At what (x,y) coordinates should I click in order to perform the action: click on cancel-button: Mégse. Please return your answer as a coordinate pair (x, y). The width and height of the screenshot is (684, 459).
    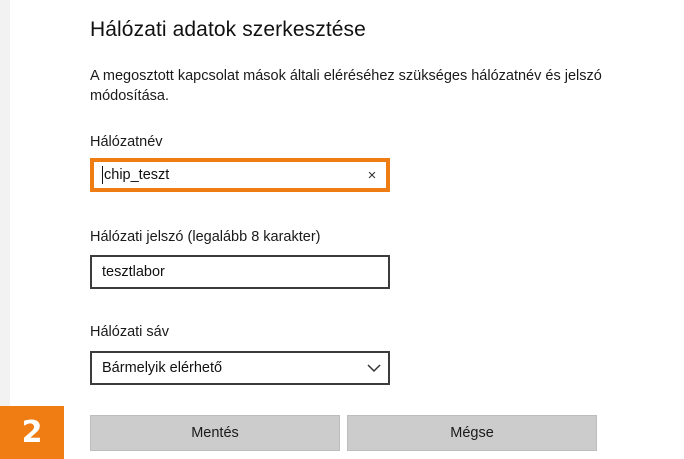
    Looking at the image, I should click on (472, 433).